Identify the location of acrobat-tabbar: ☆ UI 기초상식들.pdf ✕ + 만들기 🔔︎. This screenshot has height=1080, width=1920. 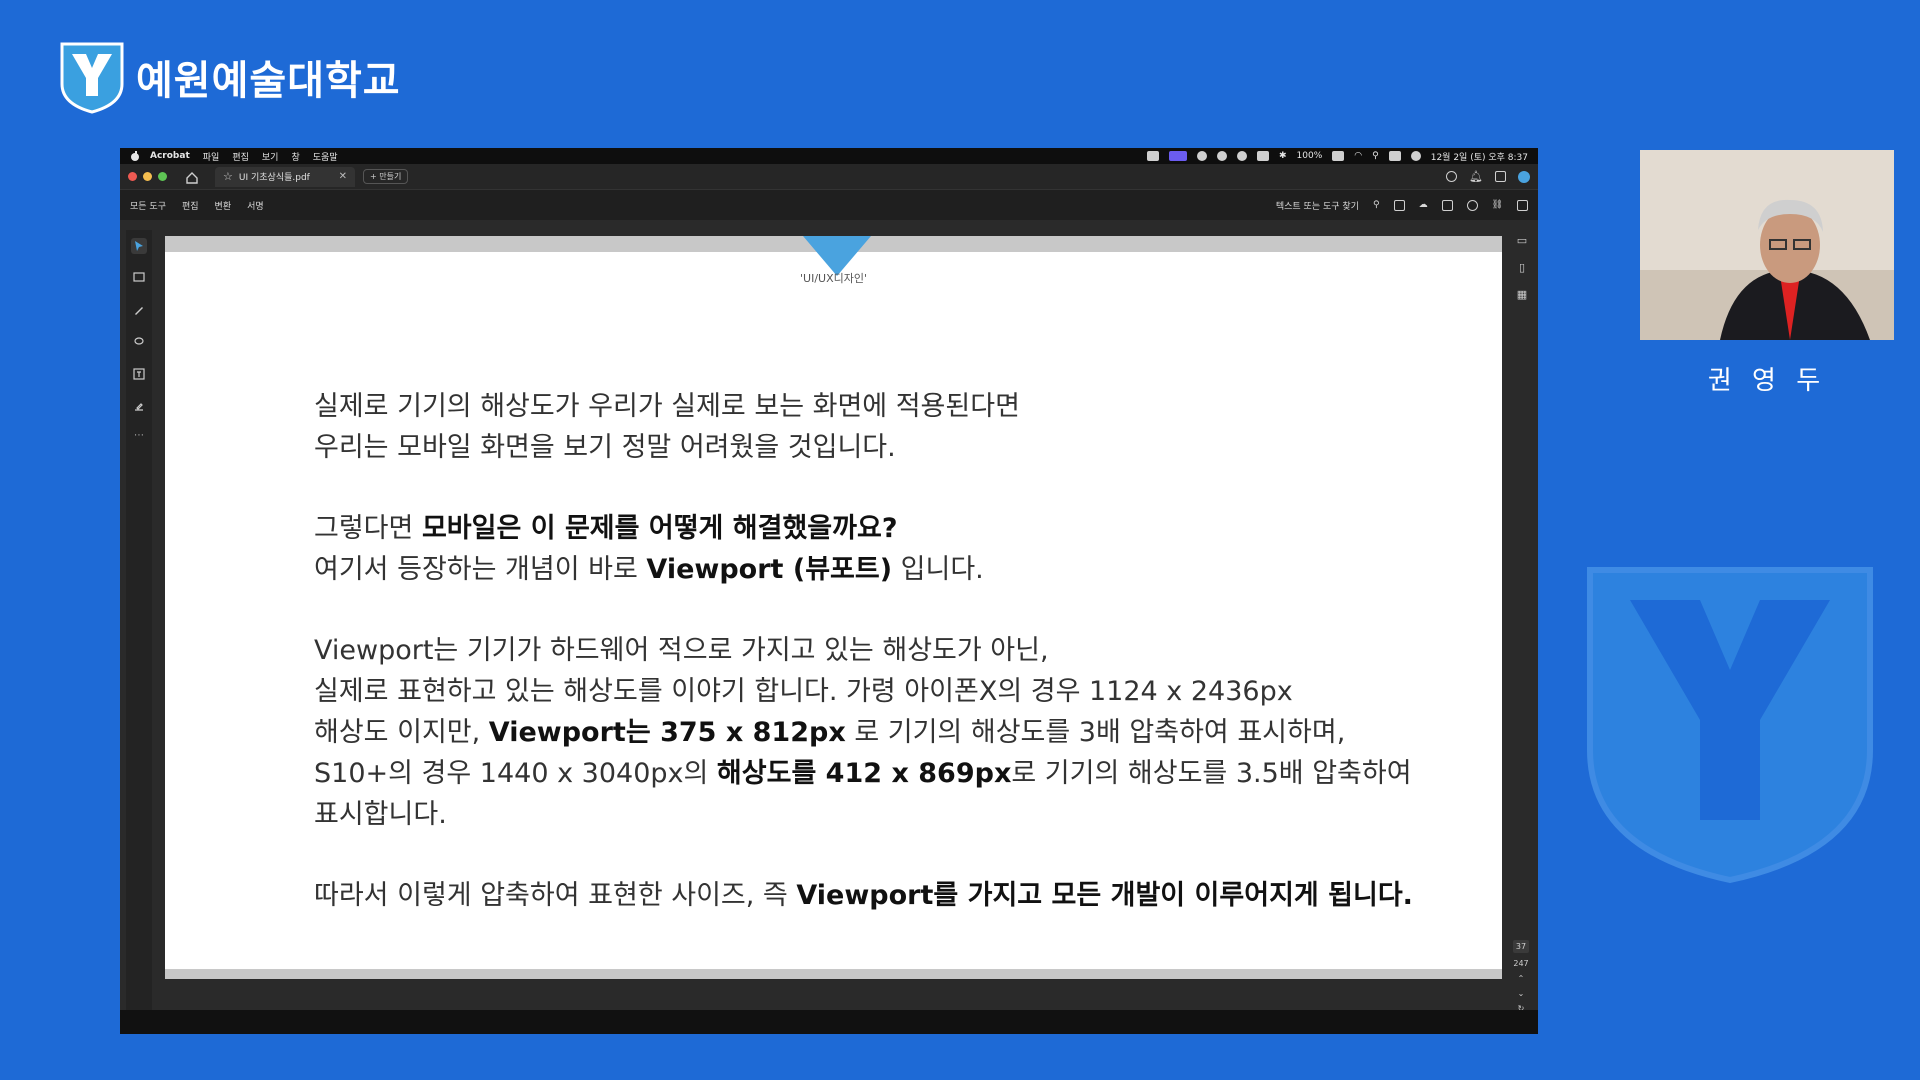
(829, 177).